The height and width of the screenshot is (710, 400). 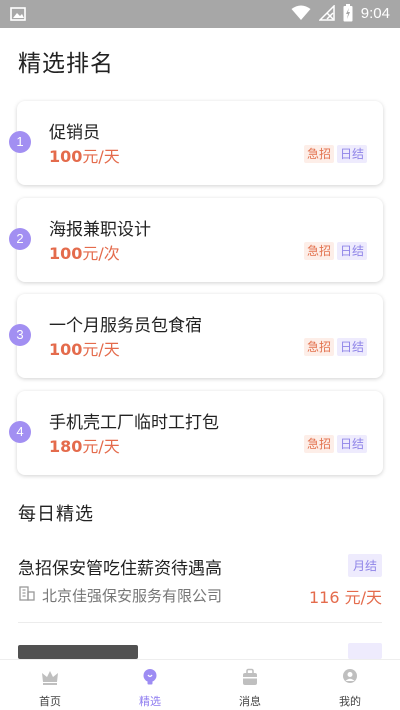 I want to click on home-crown-icon, so click(x=50, y=679).